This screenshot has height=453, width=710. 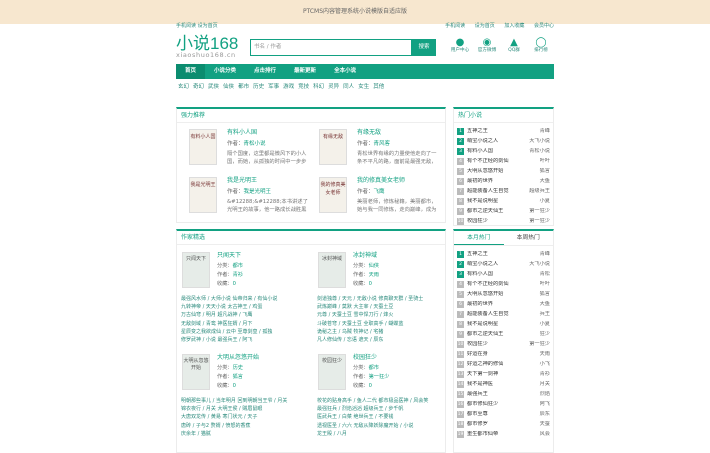 What do you see at coordinates (242, 133) in the screenshot?
I see `book-title: 有料小人国` at bounding box center [242, 133].